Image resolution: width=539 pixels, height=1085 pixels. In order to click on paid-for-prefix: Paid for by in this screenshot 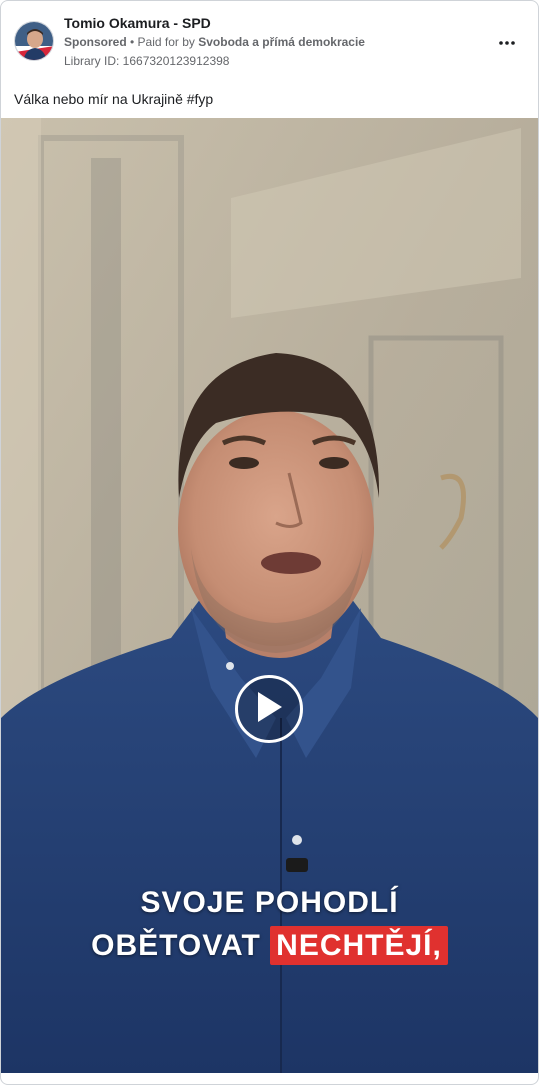, I will do `click(168, 42)`.